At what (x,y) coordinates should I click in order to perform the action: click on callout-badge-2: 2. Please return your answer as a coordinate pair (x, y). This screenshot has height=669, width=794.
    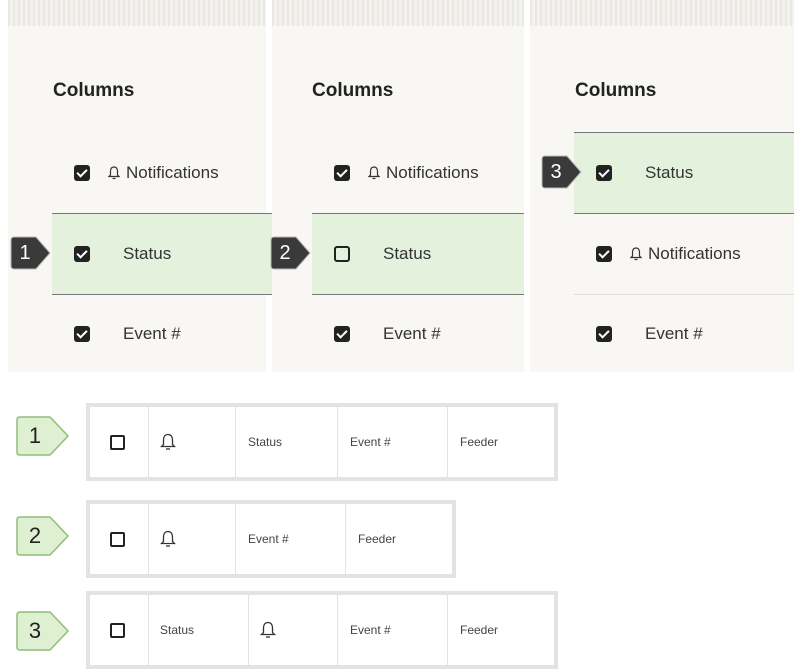
    Looking at the image, I should click on (291, 253).